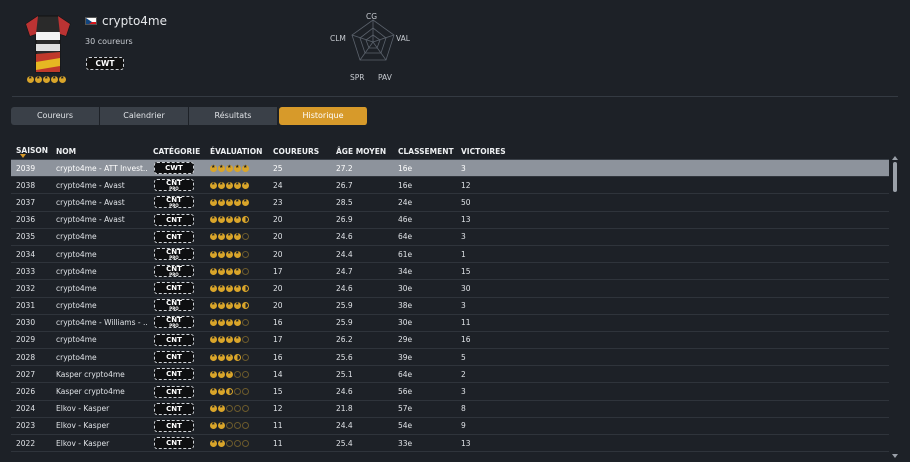 The image size is (910, 462). I want to click on cell-age-moyen: 26.9, so click(344, 220).